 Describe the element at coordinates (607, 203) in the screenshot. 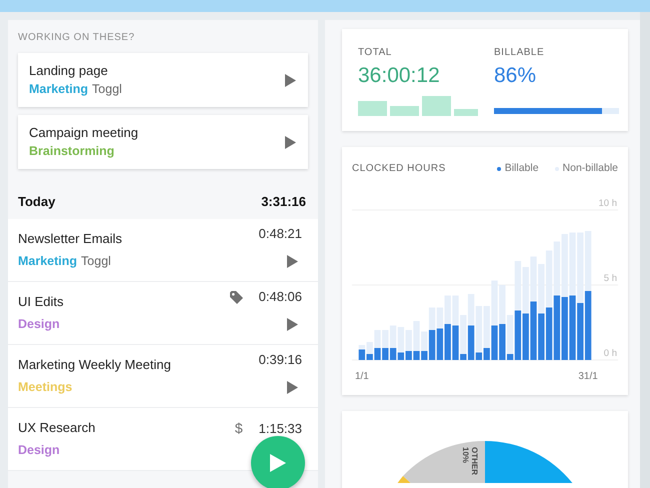

I see `axis-tick-label: 10 h` at that location.